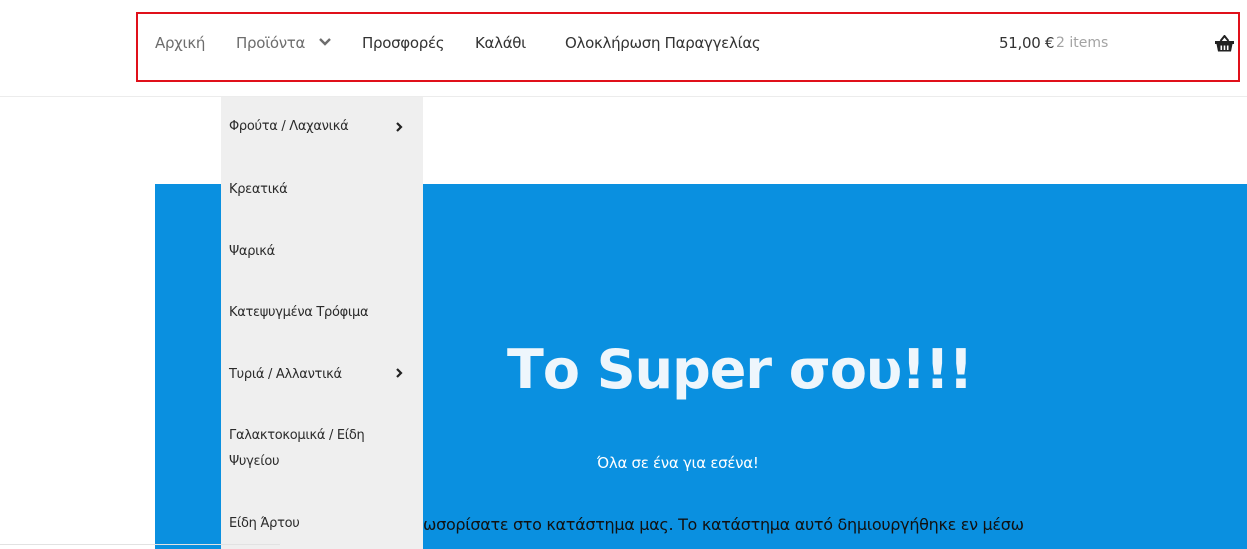 This screenshot has height=549, width=1247. What do you see at coordinates (252, 251) in the screenshot?
I see `dropdown-item-fish: Ψαρικά` at bounding box center [252, 251].